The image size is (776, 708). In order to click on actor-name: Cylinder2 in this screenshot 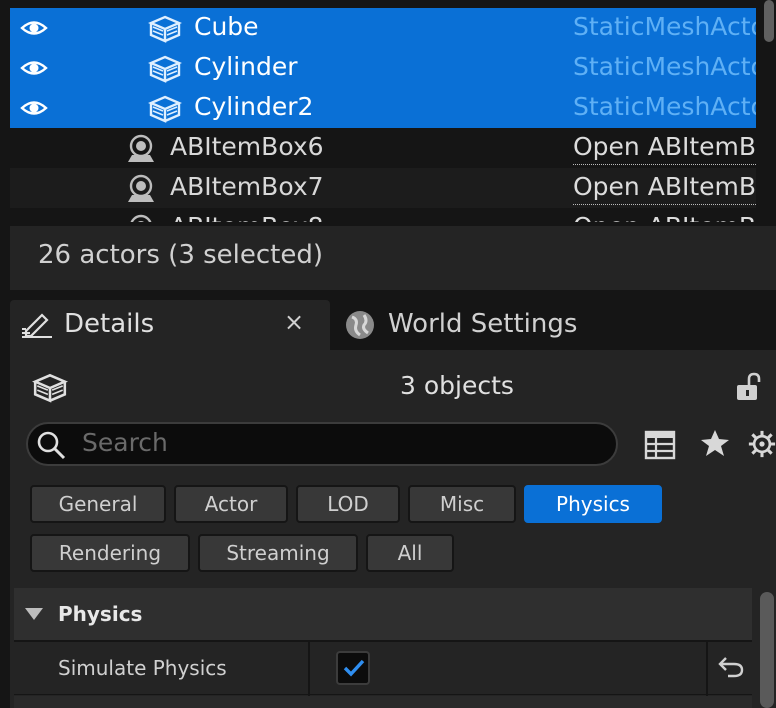, I will do `click(254, 106)`.